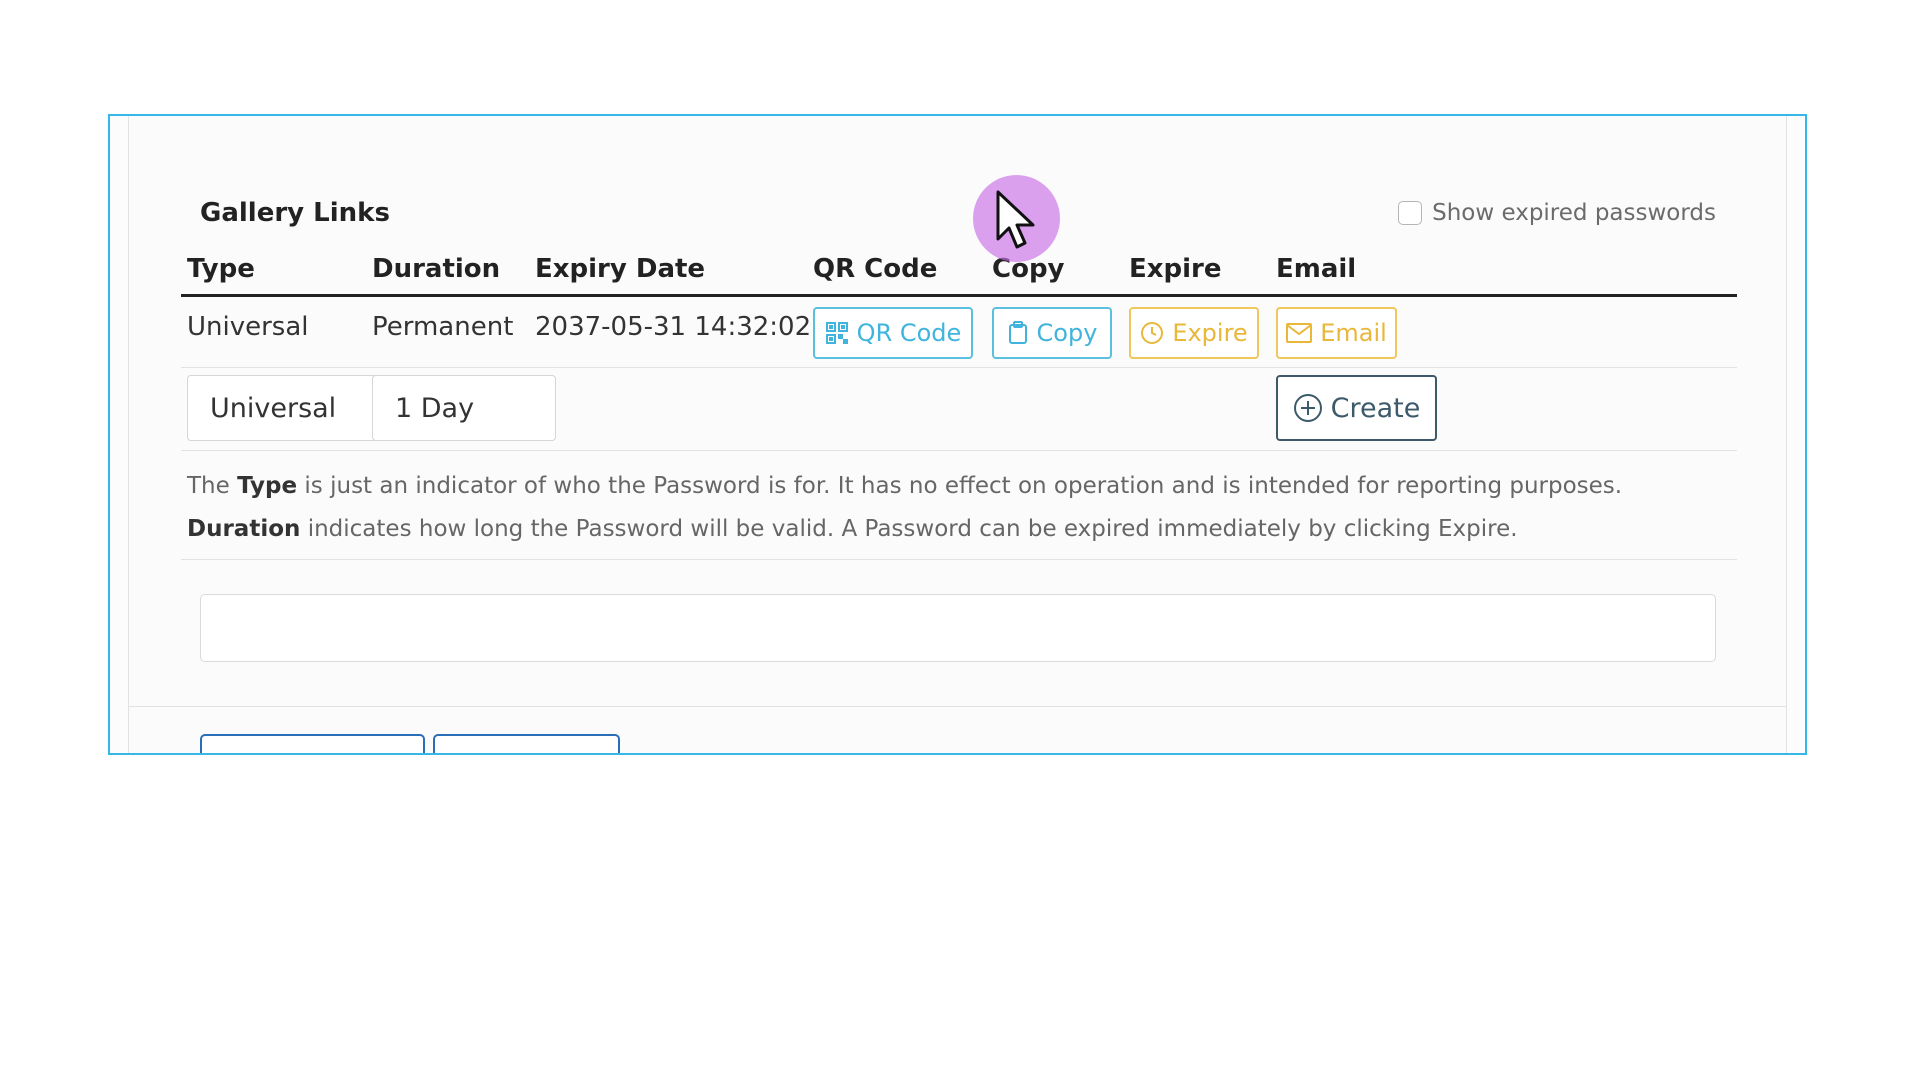 This screenshot has width=1920, height=1080. What do you see at coordinates (1410, 213) in the screenshot?
I see `show-expired-checkbox` at bounding box center [1410, 213].